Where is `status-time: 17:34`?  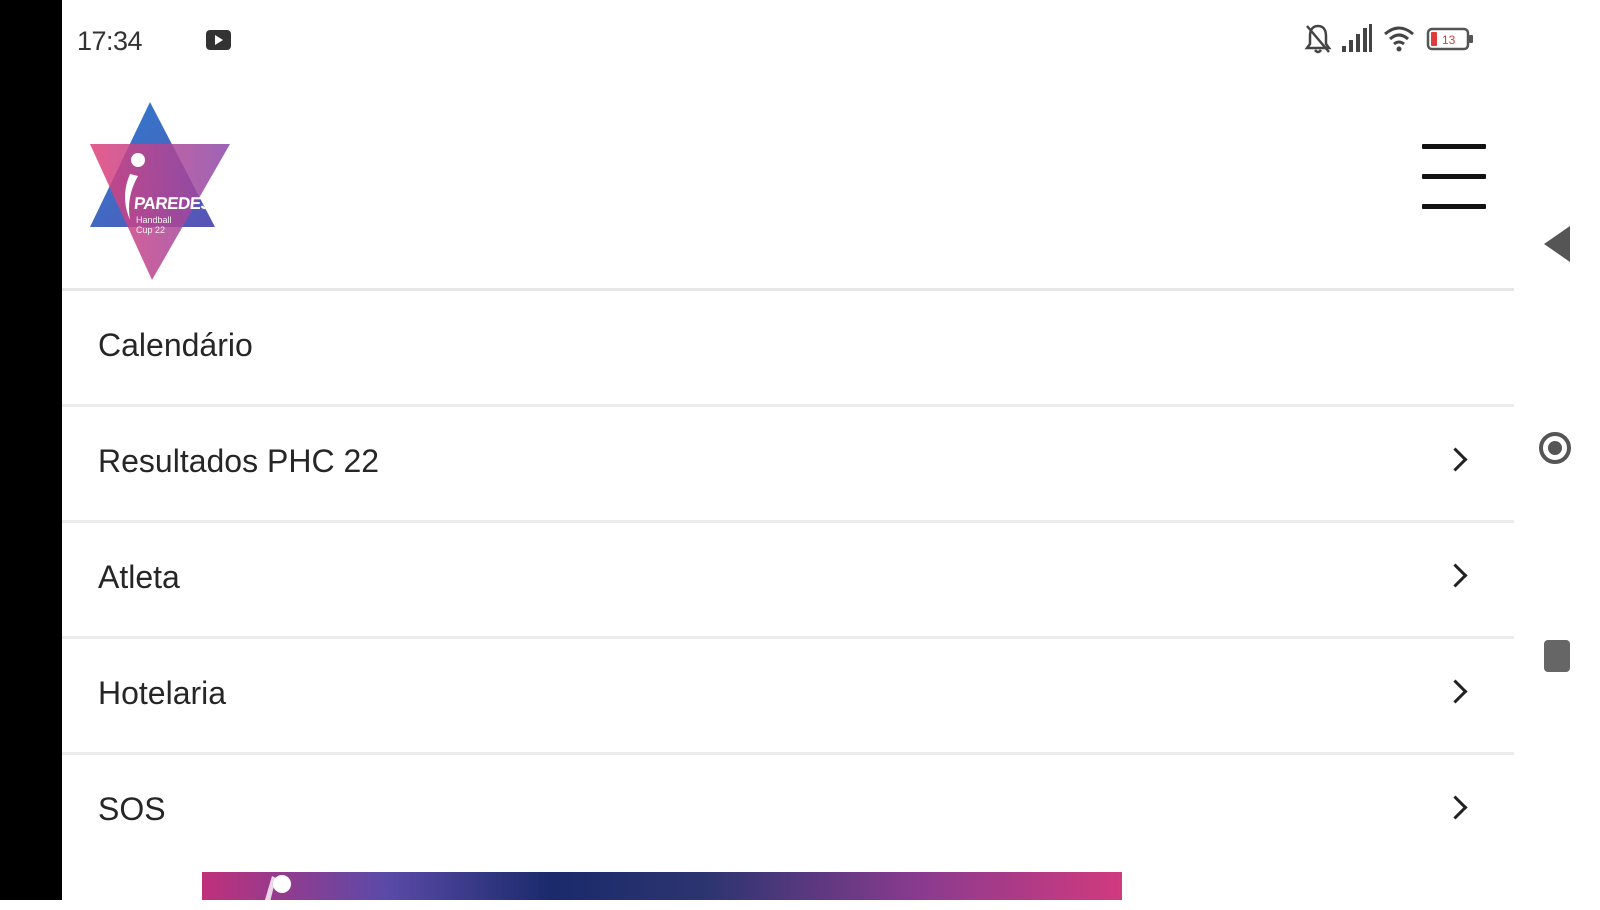 status-time: 17:34 is located at coordinates (110, 41).